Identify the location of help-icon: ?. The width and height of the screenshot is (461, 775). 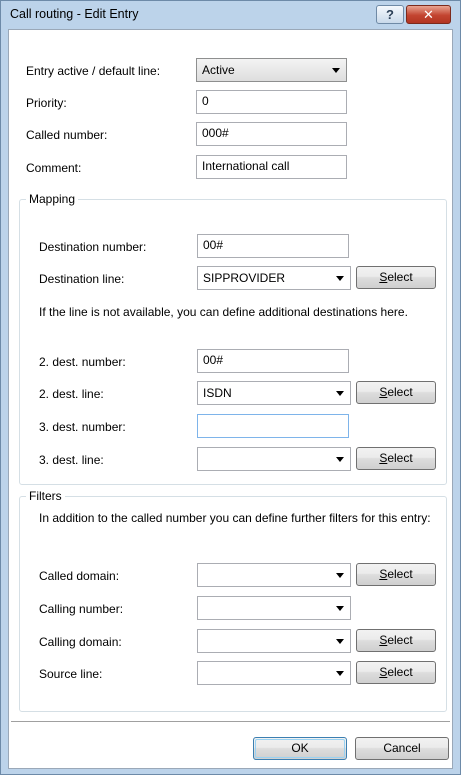
(390, 14).